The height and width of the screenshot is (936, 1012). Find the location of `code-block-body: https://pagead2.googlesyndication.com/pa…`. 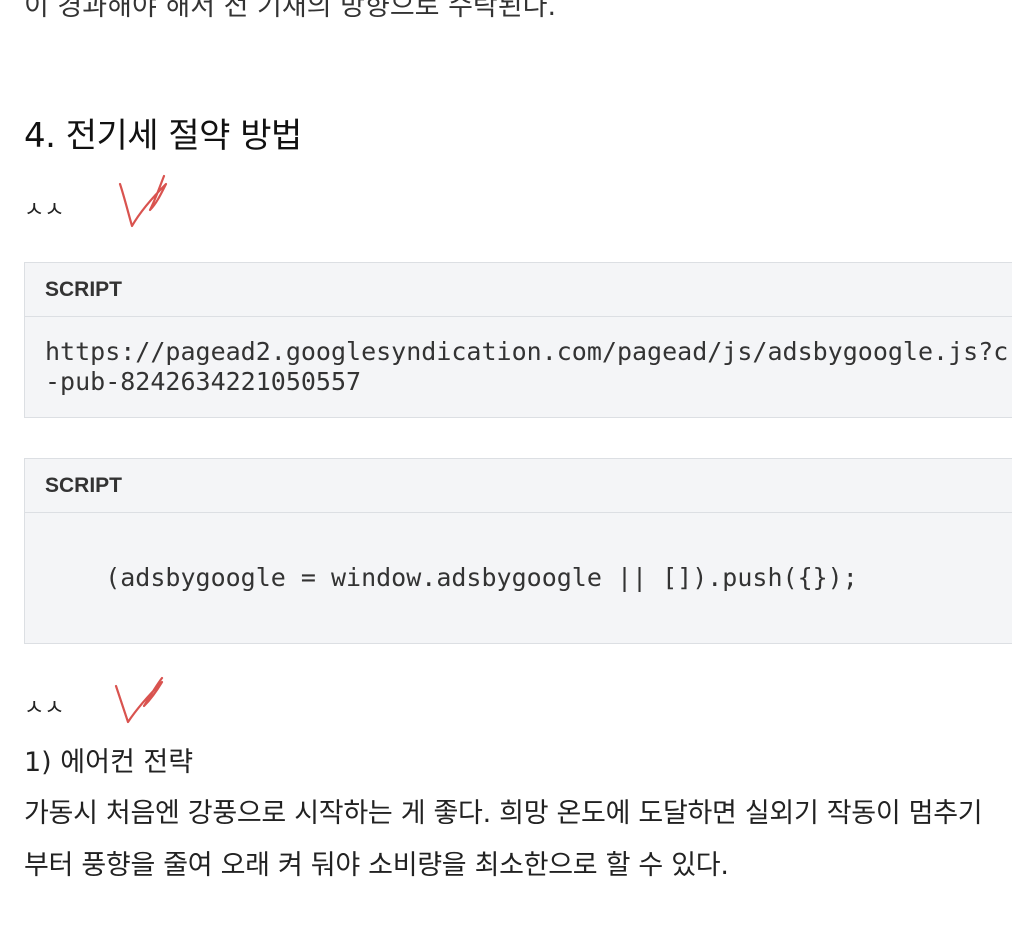

code-block-body: https://pagead2.googlesyndication.com/pa… is located at coordinates (518, 367).